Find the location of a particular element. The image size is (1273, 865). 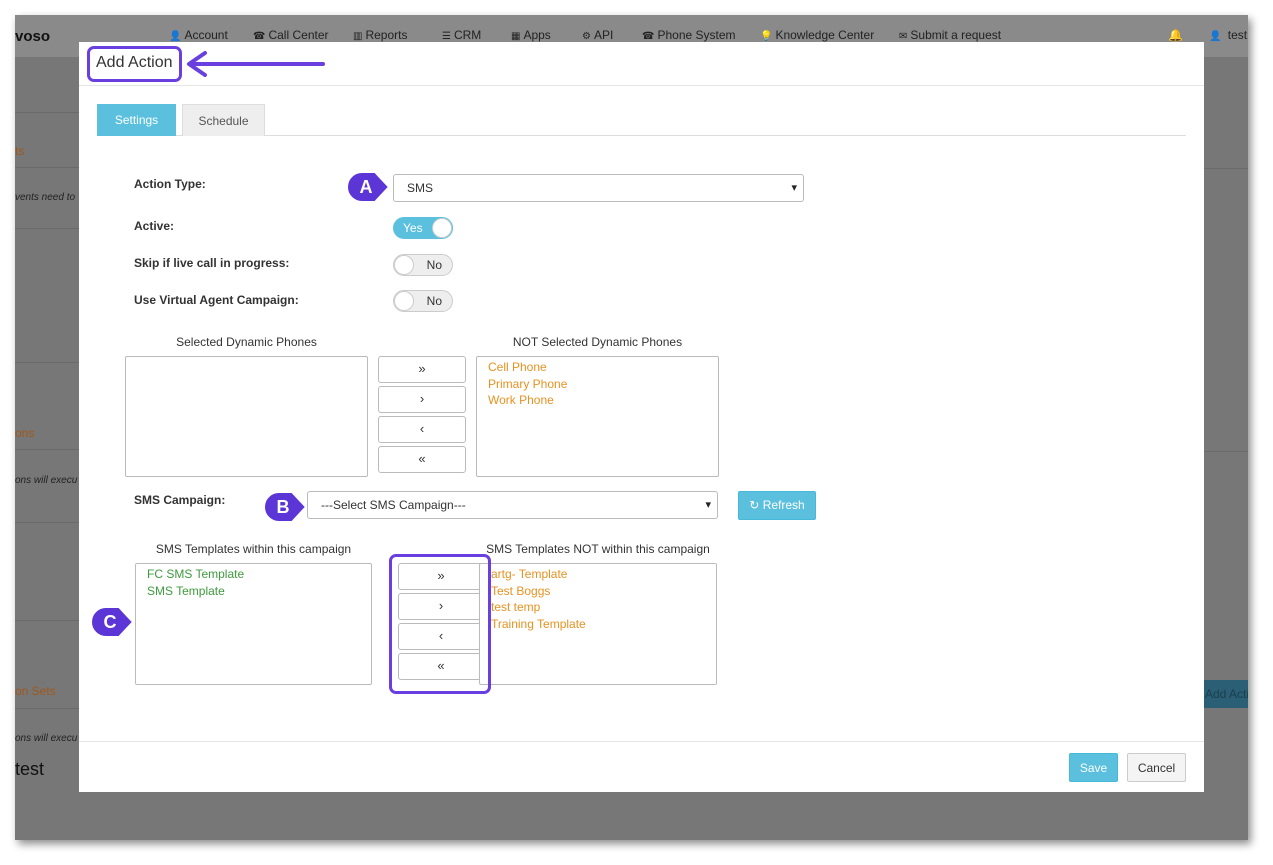

modal-footer-divider is located at coordinates (641, 741).